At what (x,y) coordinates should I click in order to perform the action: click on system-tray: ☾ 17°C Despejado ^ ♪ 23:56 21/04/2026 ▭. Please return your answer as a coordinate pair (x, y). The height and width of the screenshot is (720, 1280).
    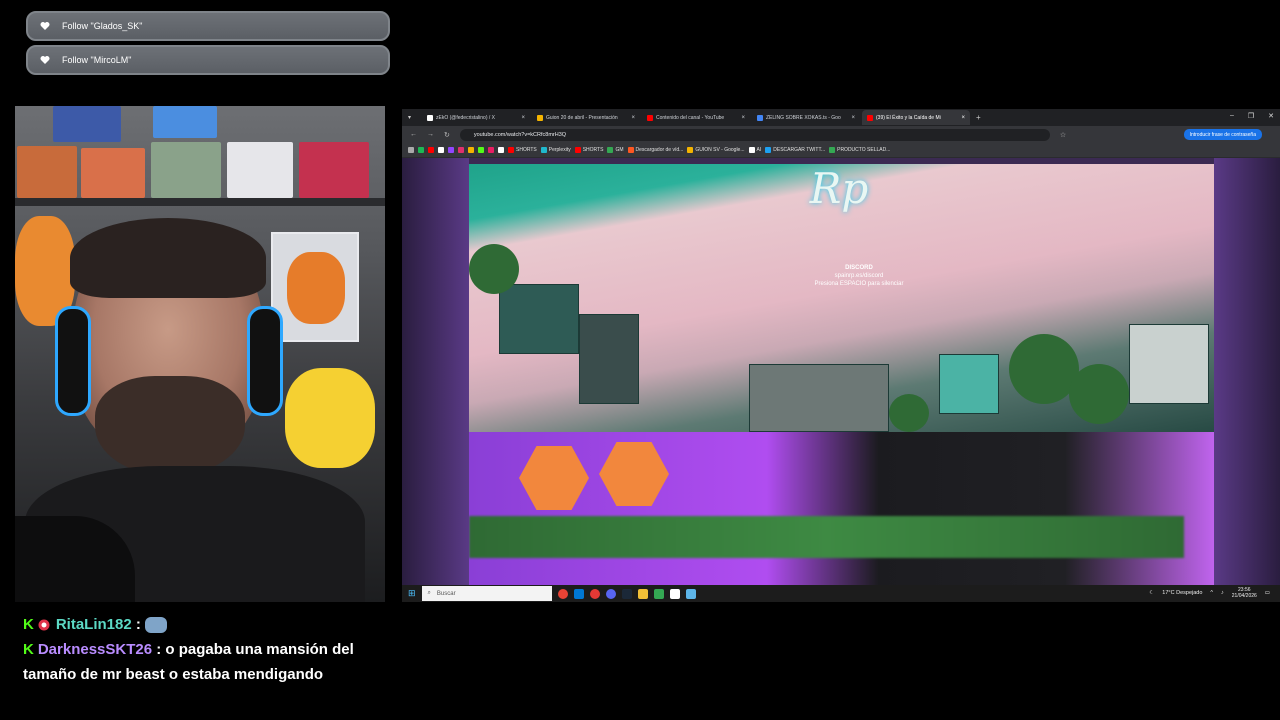
    Looking at the image, I should click on (1209, 593).